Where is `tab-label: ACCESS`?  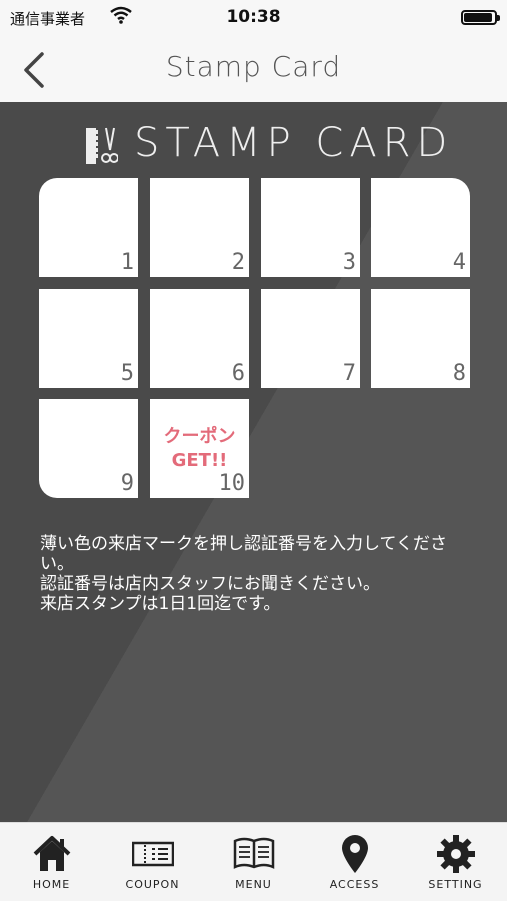
tab-label: ACCESS is located at coordinates (354, 884).